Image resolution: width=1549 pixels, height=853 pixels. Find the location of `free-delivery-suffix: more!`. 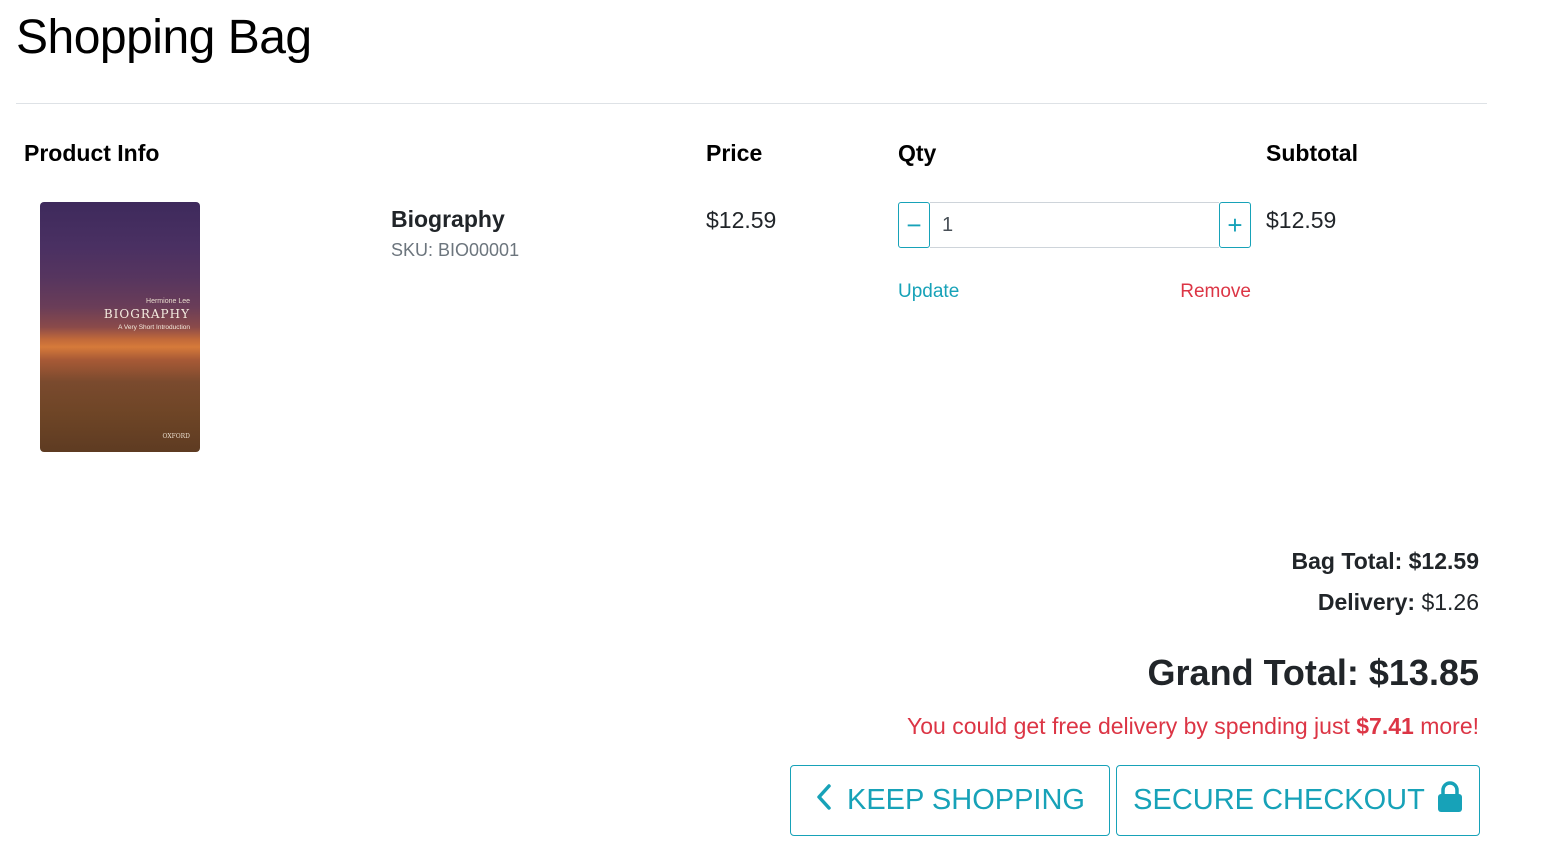

free-delivery-suffix: more! is located at coordinates (1449, 726).